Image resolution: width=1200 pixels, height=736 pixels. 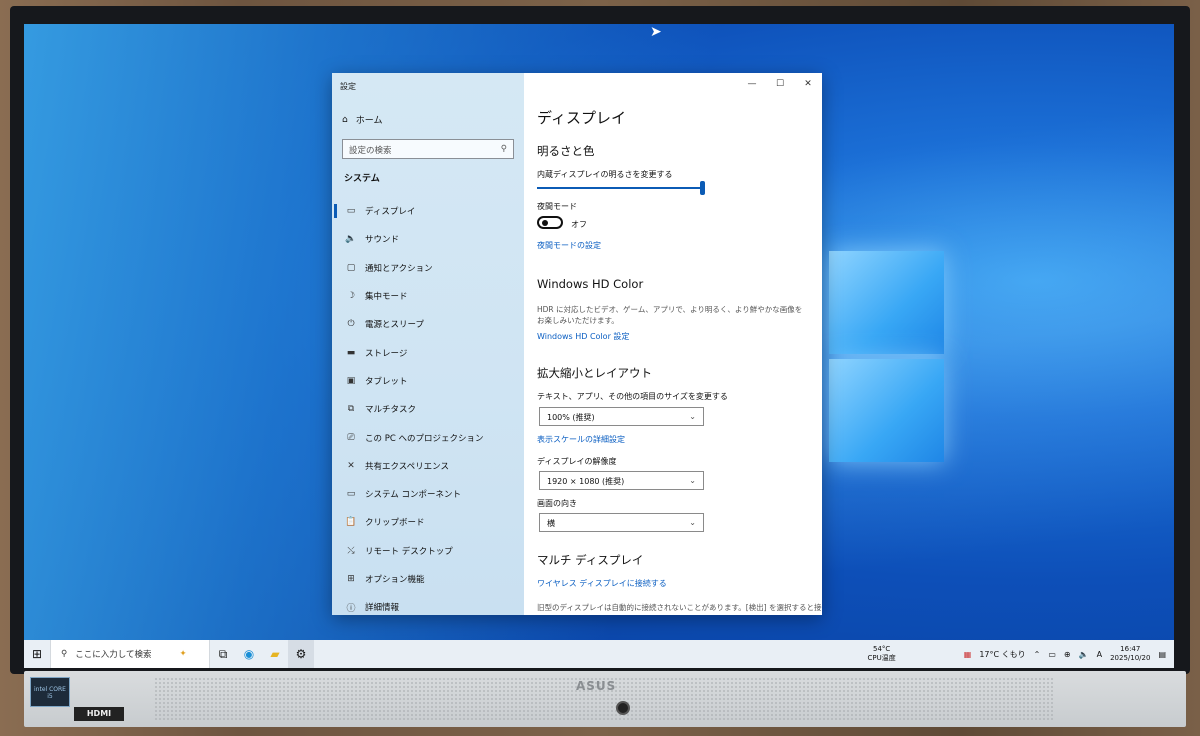 I want to click on resolution-label: ディスプレイの解像度, so click(x=577, y=461).